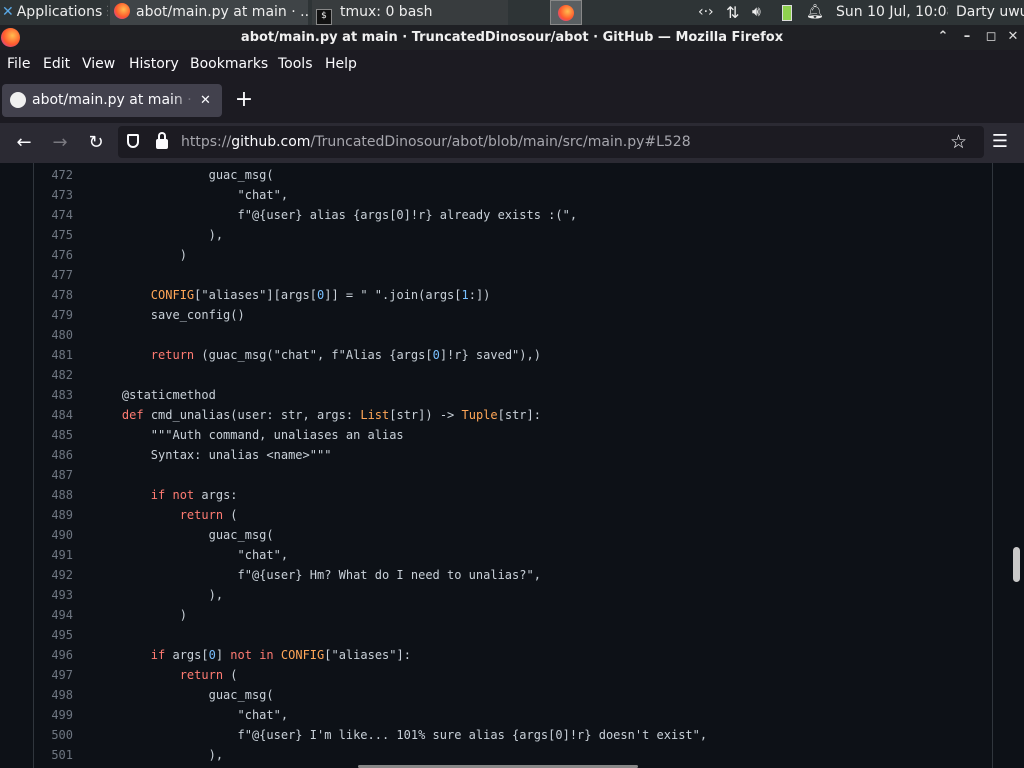 Image resolution: width=1024 pixels, height=768 pixels. I want to click on tab-active: abot/main.py at main · Tr ✕, so click(112, 100).